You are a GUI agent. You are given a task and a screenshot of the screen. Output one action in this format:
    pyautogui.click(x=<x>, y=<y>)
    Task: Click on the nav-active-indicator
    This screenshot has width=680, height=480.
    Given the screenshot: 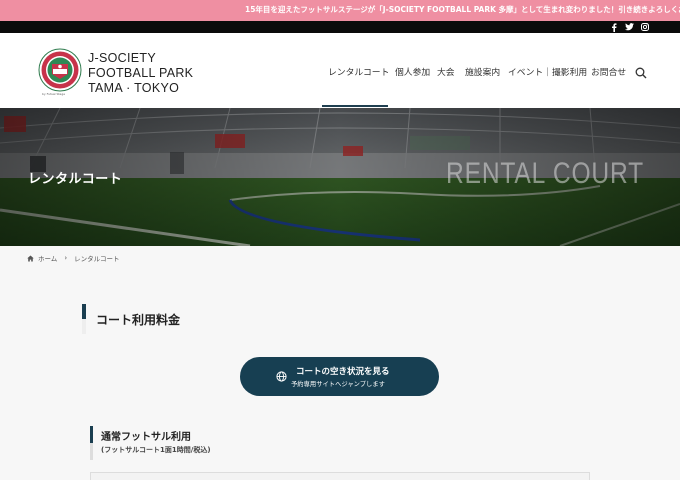 What is the action you would take?
    pyautogui.click(x=355, y=106)
    